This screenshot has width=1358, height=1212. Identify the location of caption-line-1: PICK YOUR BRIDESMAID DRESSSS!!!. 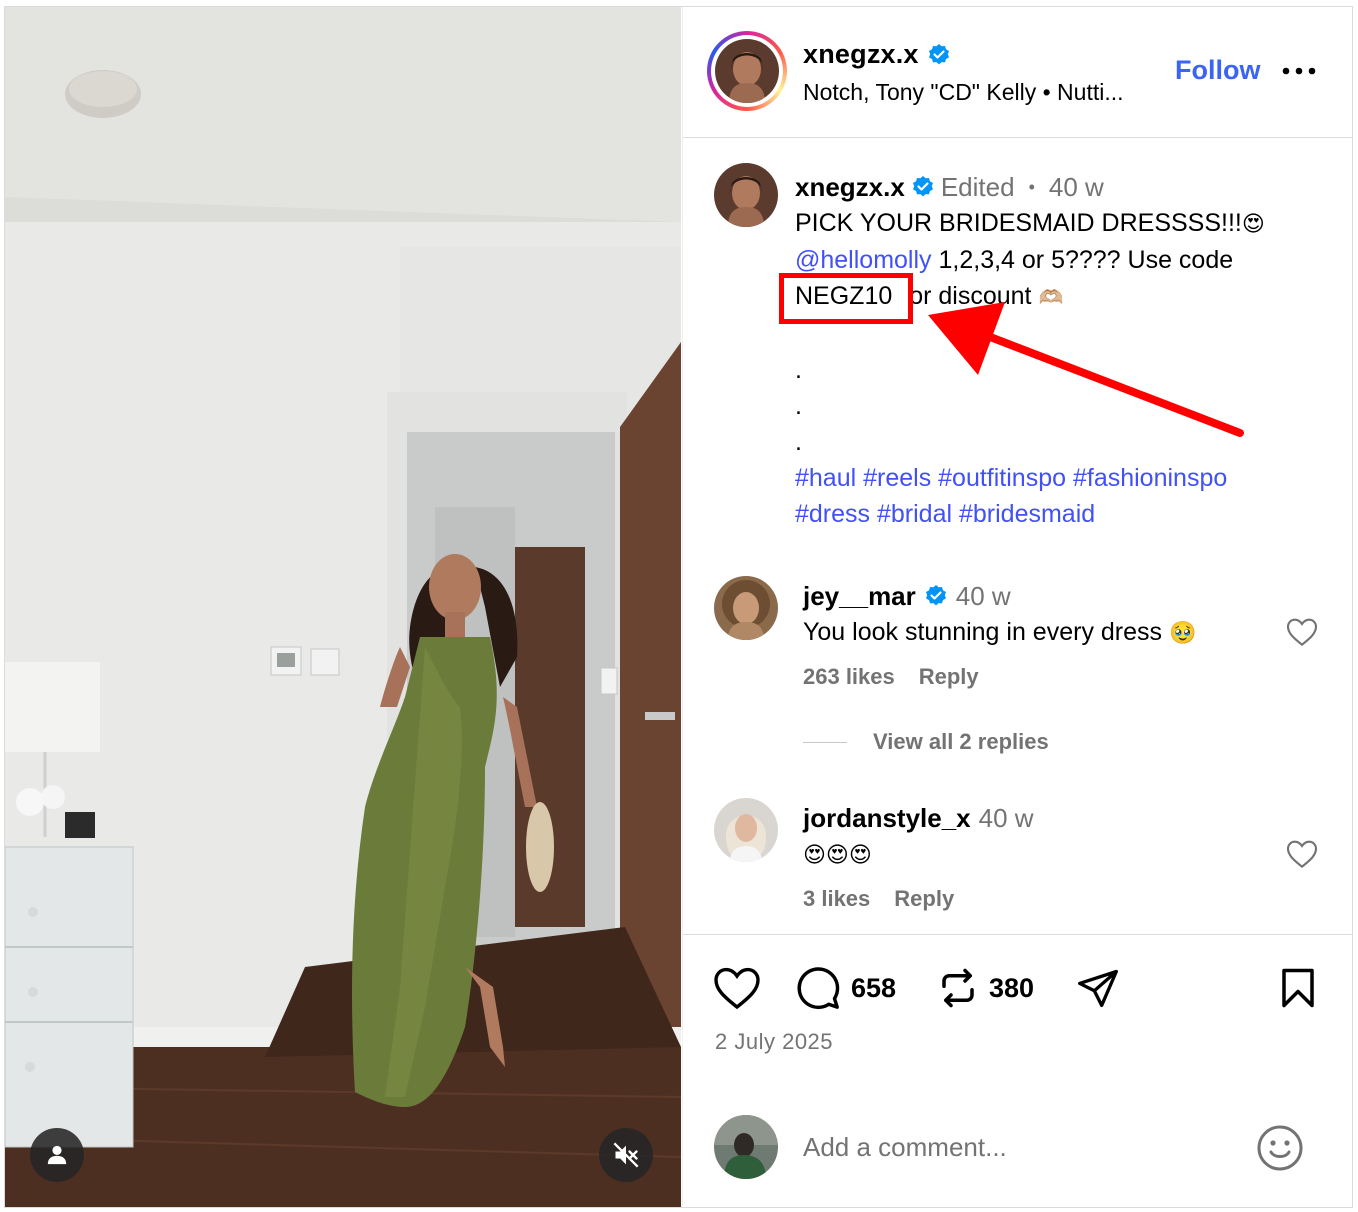
(1018, 223).